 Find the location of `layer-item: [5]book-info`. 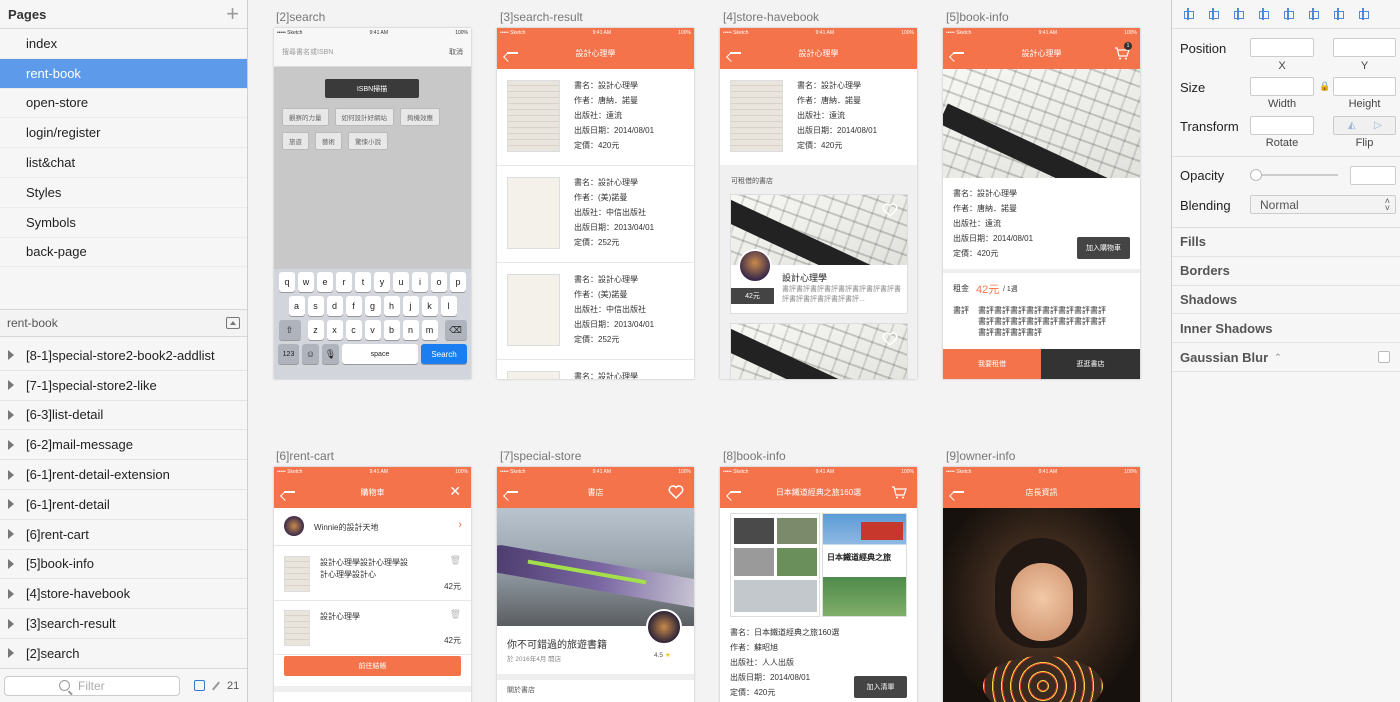

layer-item: [5]book-info is located at coordinates (123, 565).